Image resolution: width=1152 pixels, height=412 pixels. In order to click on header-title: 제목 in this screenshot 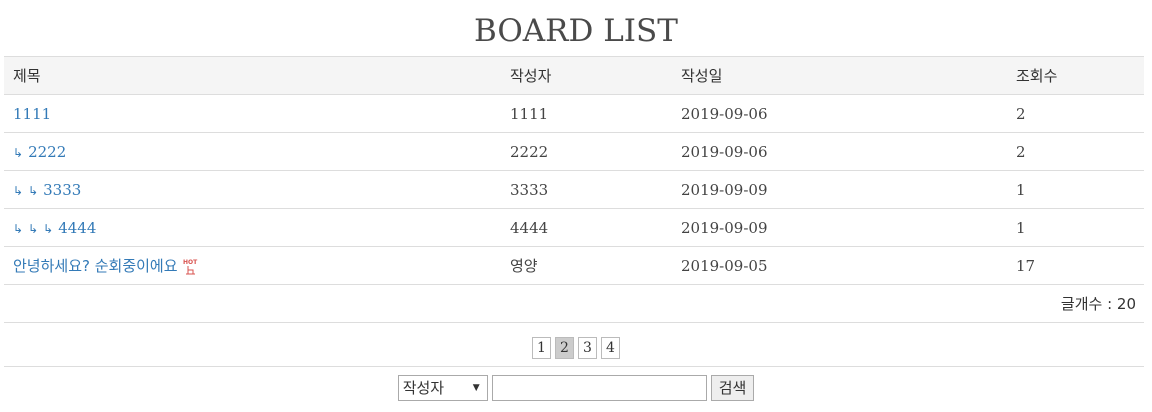, I will do `click(252, 75)`.